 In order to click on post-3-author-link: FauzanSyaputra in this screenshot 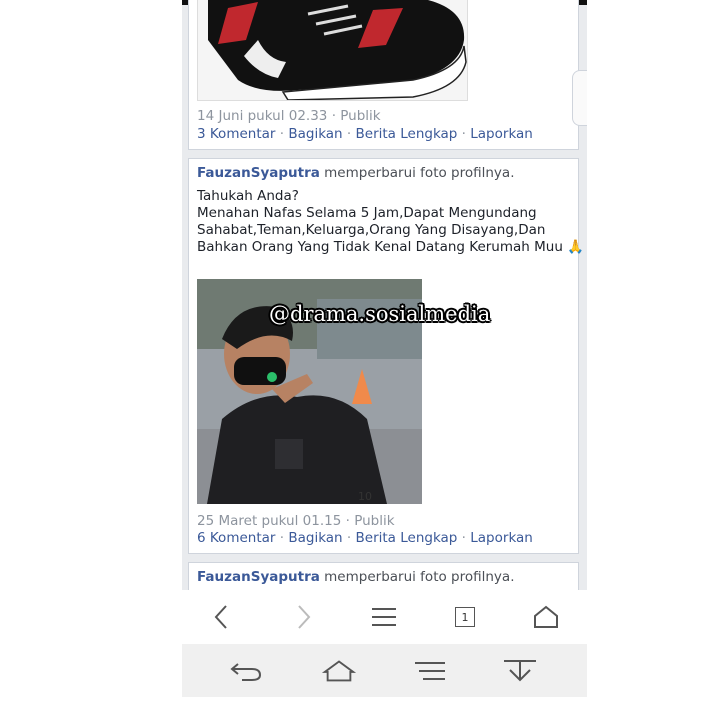, I will do `click(258, 577)`.